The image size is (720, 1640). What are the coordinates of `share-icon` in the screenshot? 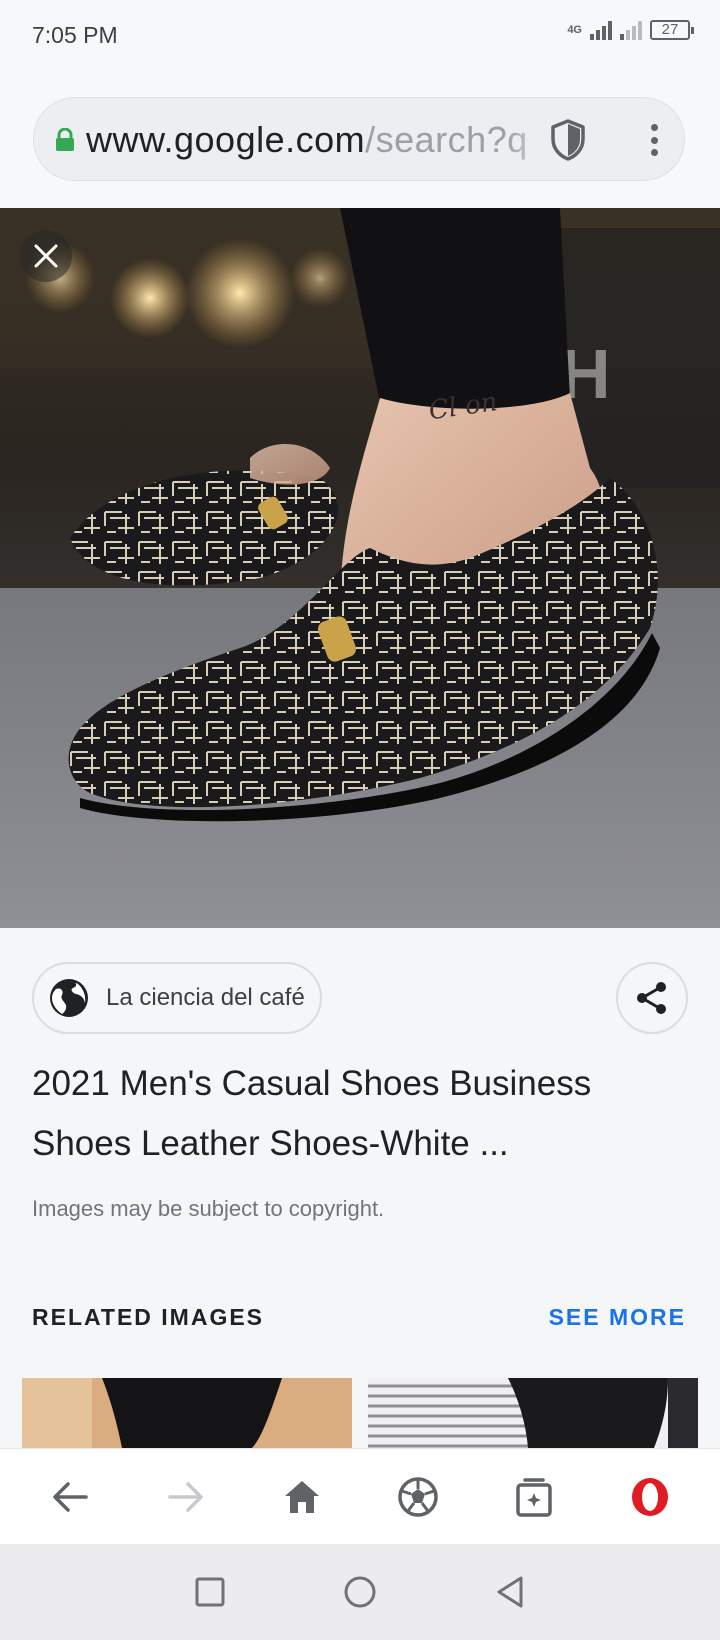 It's located at (651, 998).